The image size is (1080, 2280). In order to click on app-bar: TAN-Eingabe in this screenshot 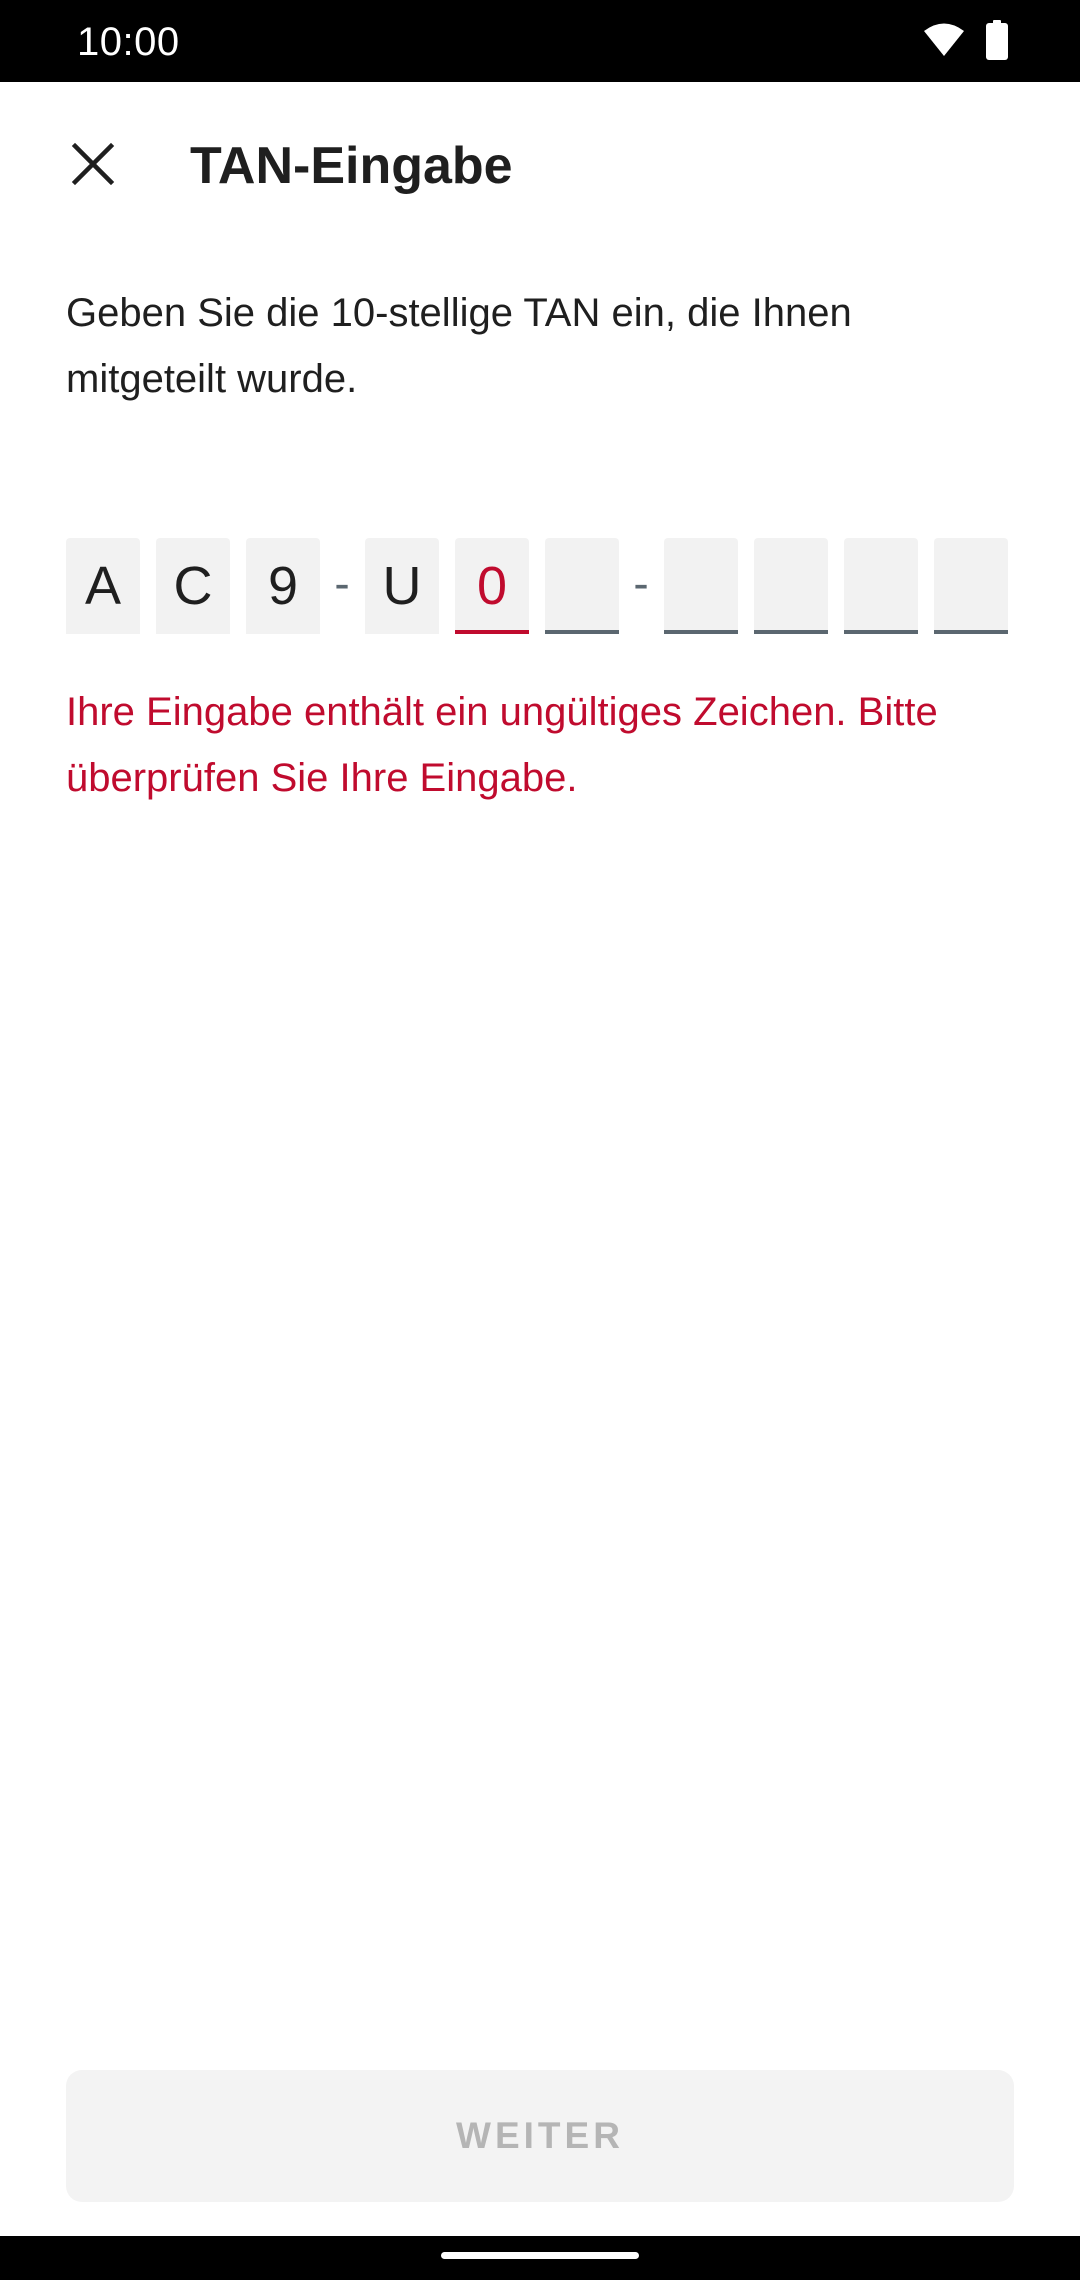, I will do `click(540, 162)`.